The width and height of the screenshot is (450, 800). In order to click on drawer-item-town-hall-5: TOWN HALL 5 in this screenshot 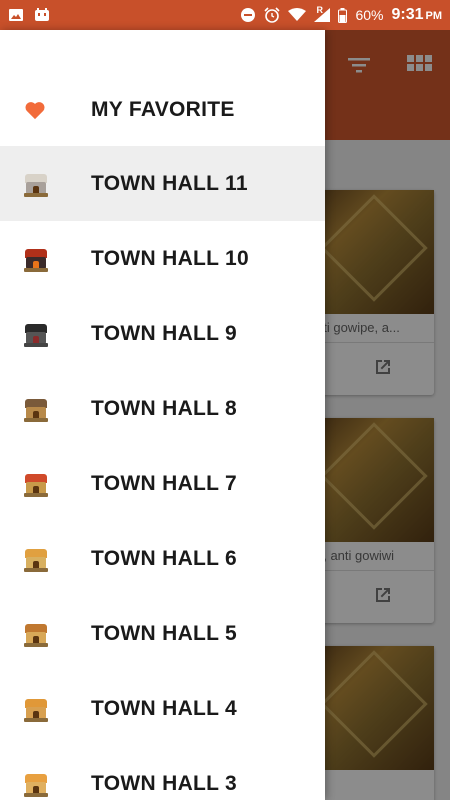, I will do `click(162, 633)`.